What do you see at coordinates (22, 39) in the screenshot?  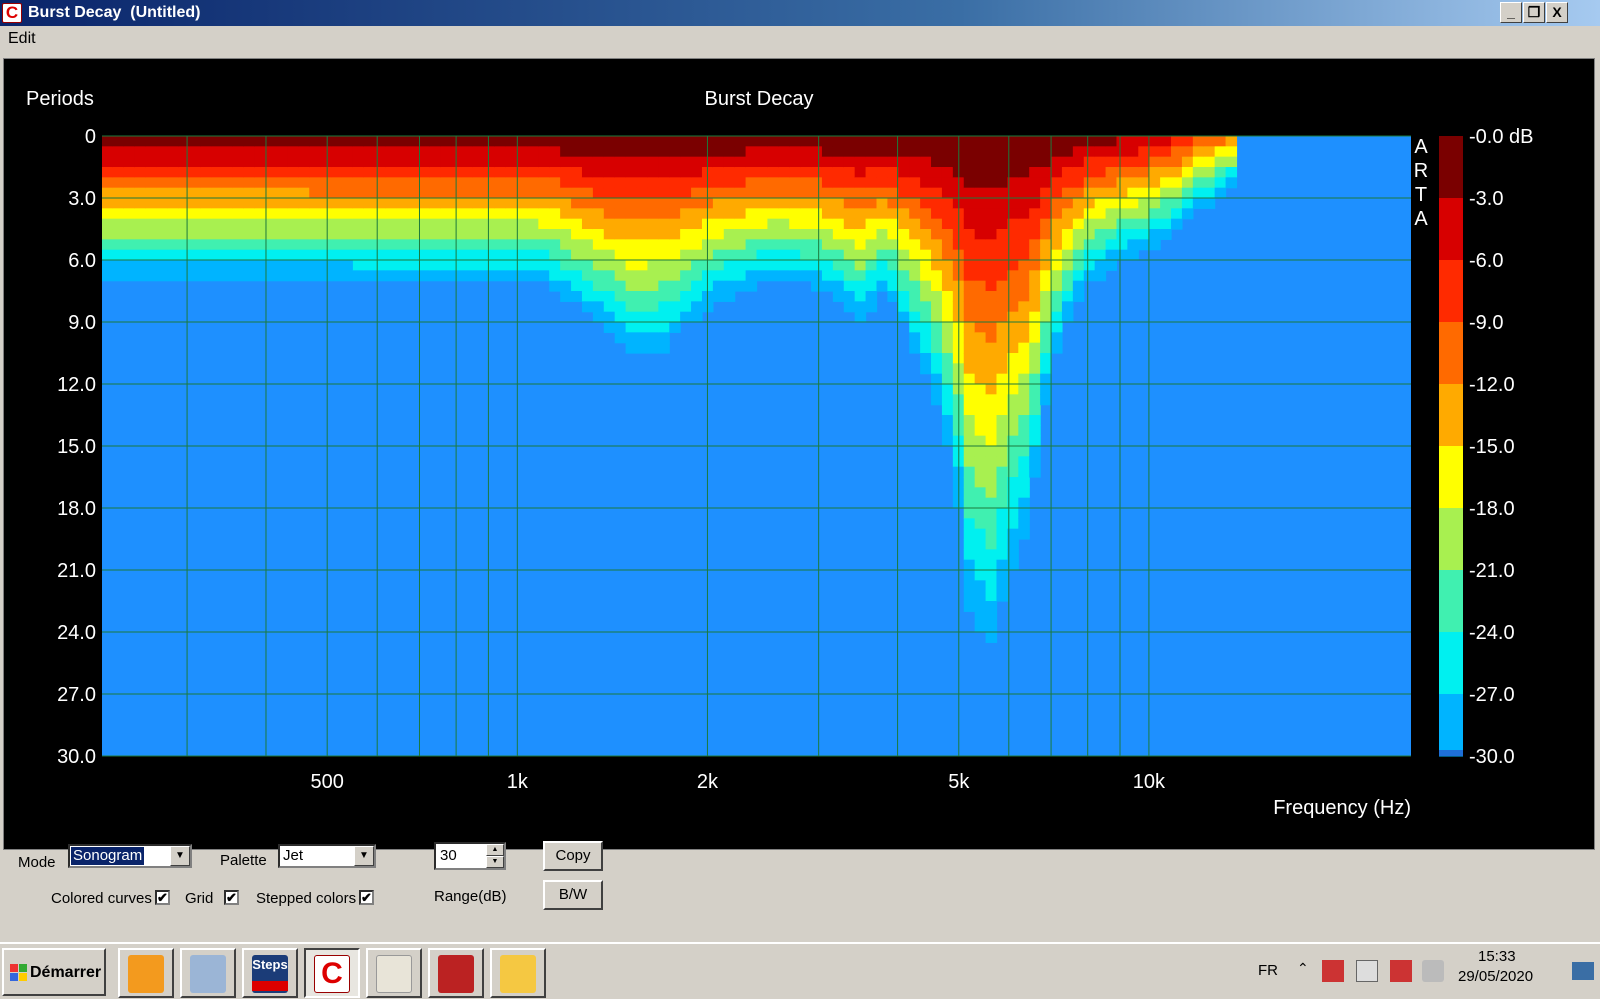 I see `menu-edit: Edit` at bounding box center [22, 39].